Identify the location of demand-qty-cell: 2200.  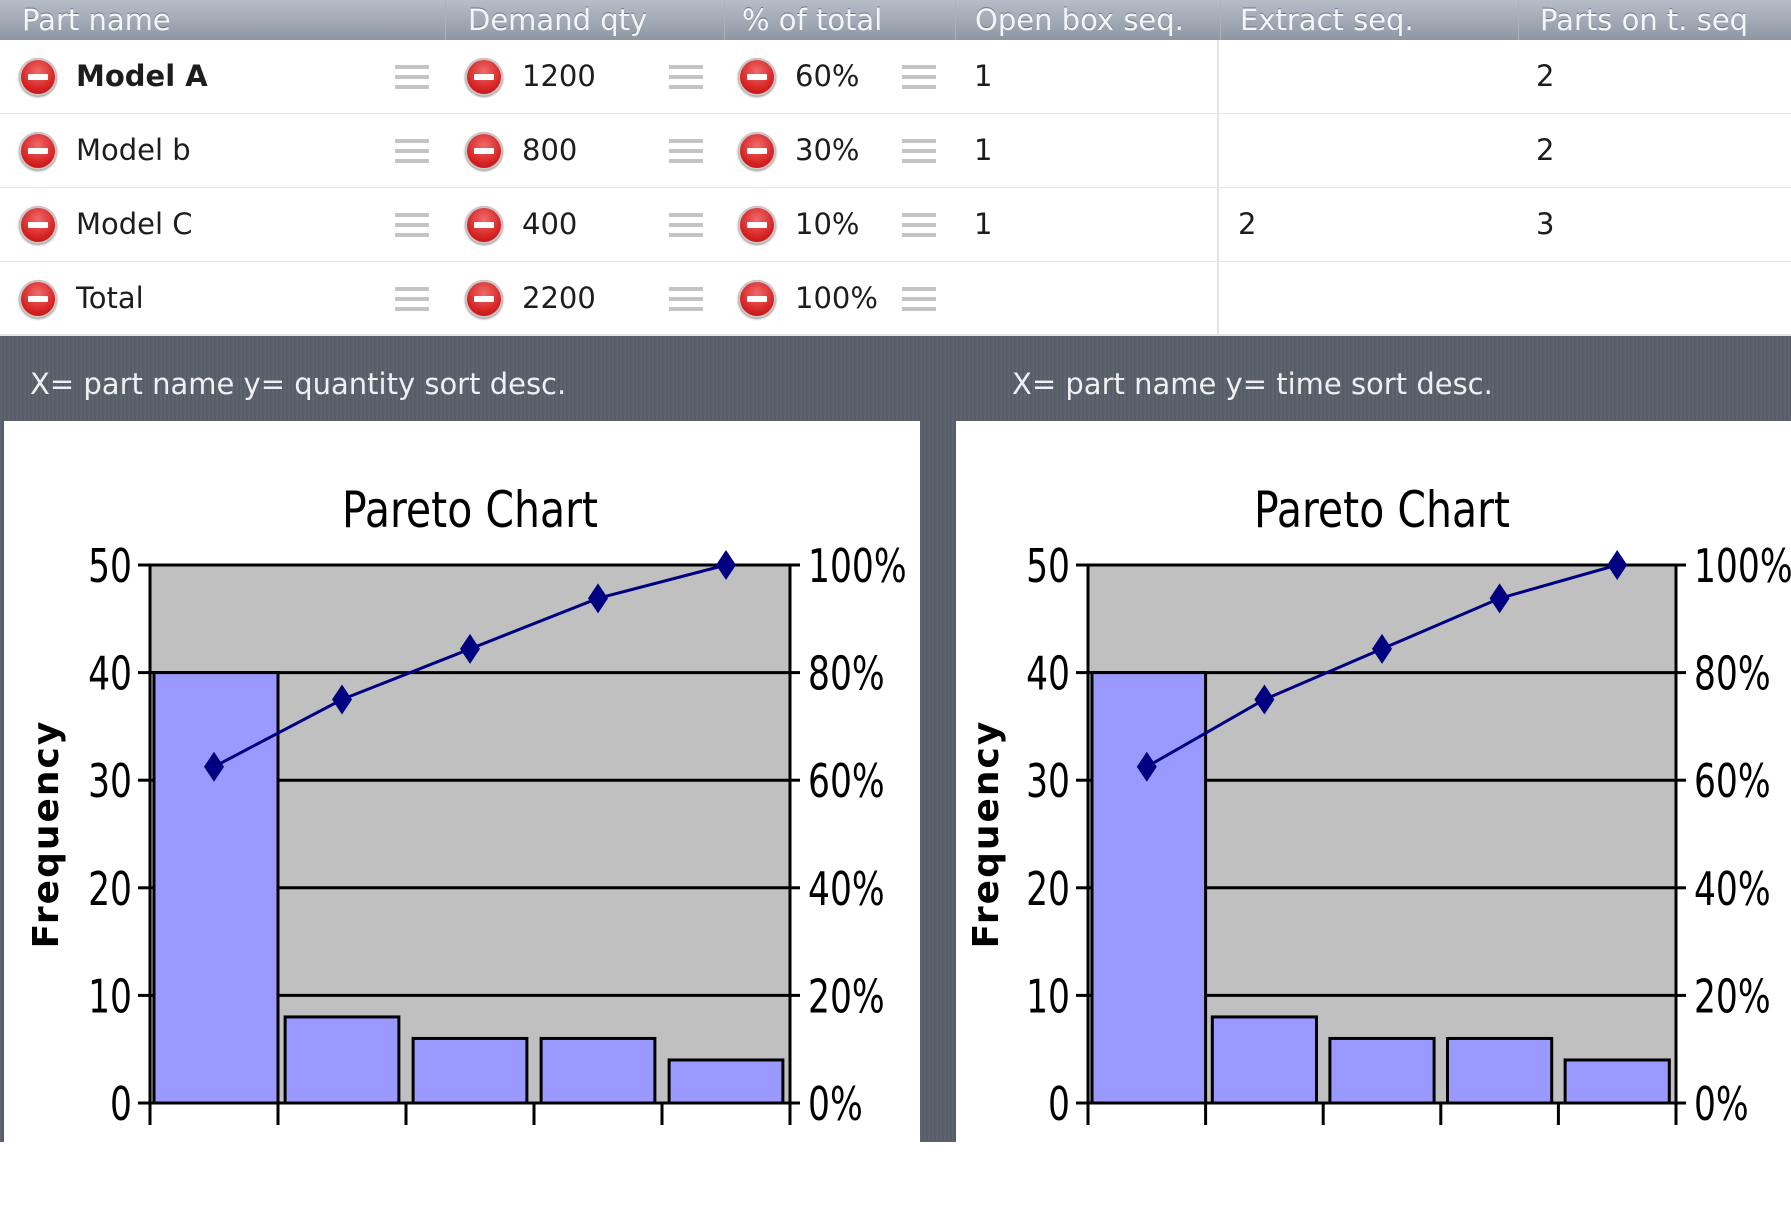
(559, 298).